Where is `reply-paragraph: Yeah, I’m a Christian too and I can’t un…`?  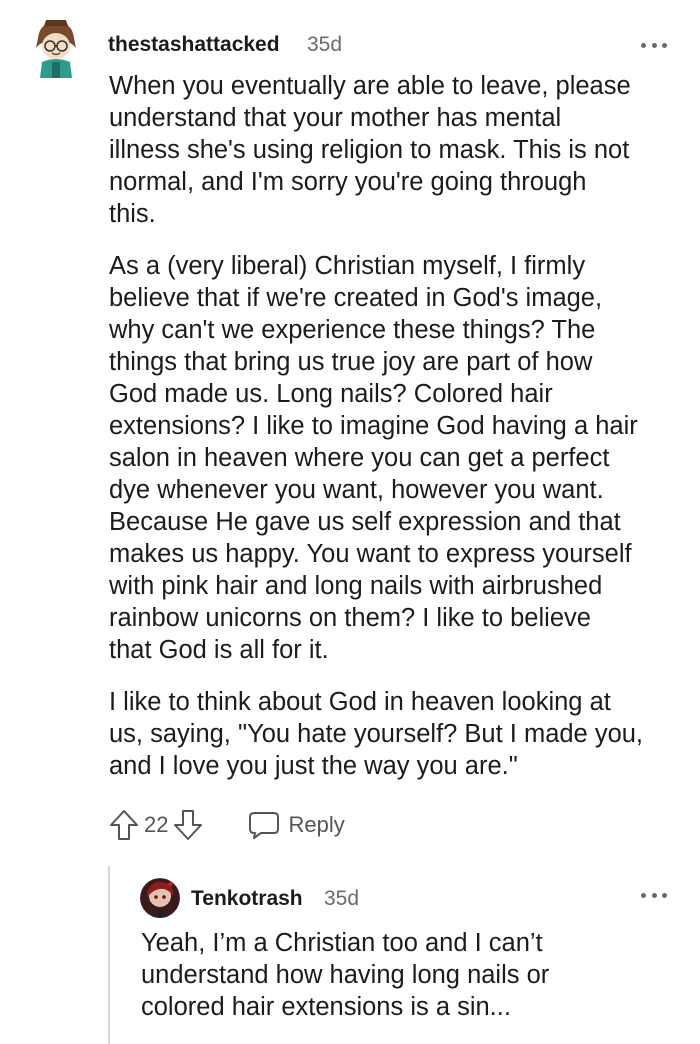 reply-paragraph: Yeah, I’m a Christian too and I can’t un… is located at coordinates (345, 975).